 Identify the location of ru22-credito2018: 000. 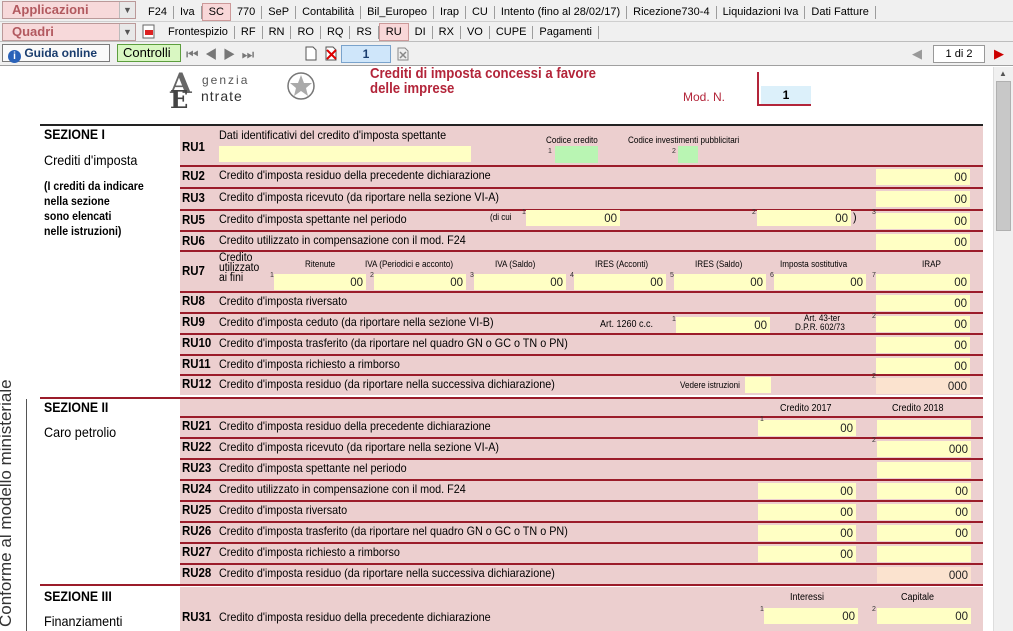
(924, 449).